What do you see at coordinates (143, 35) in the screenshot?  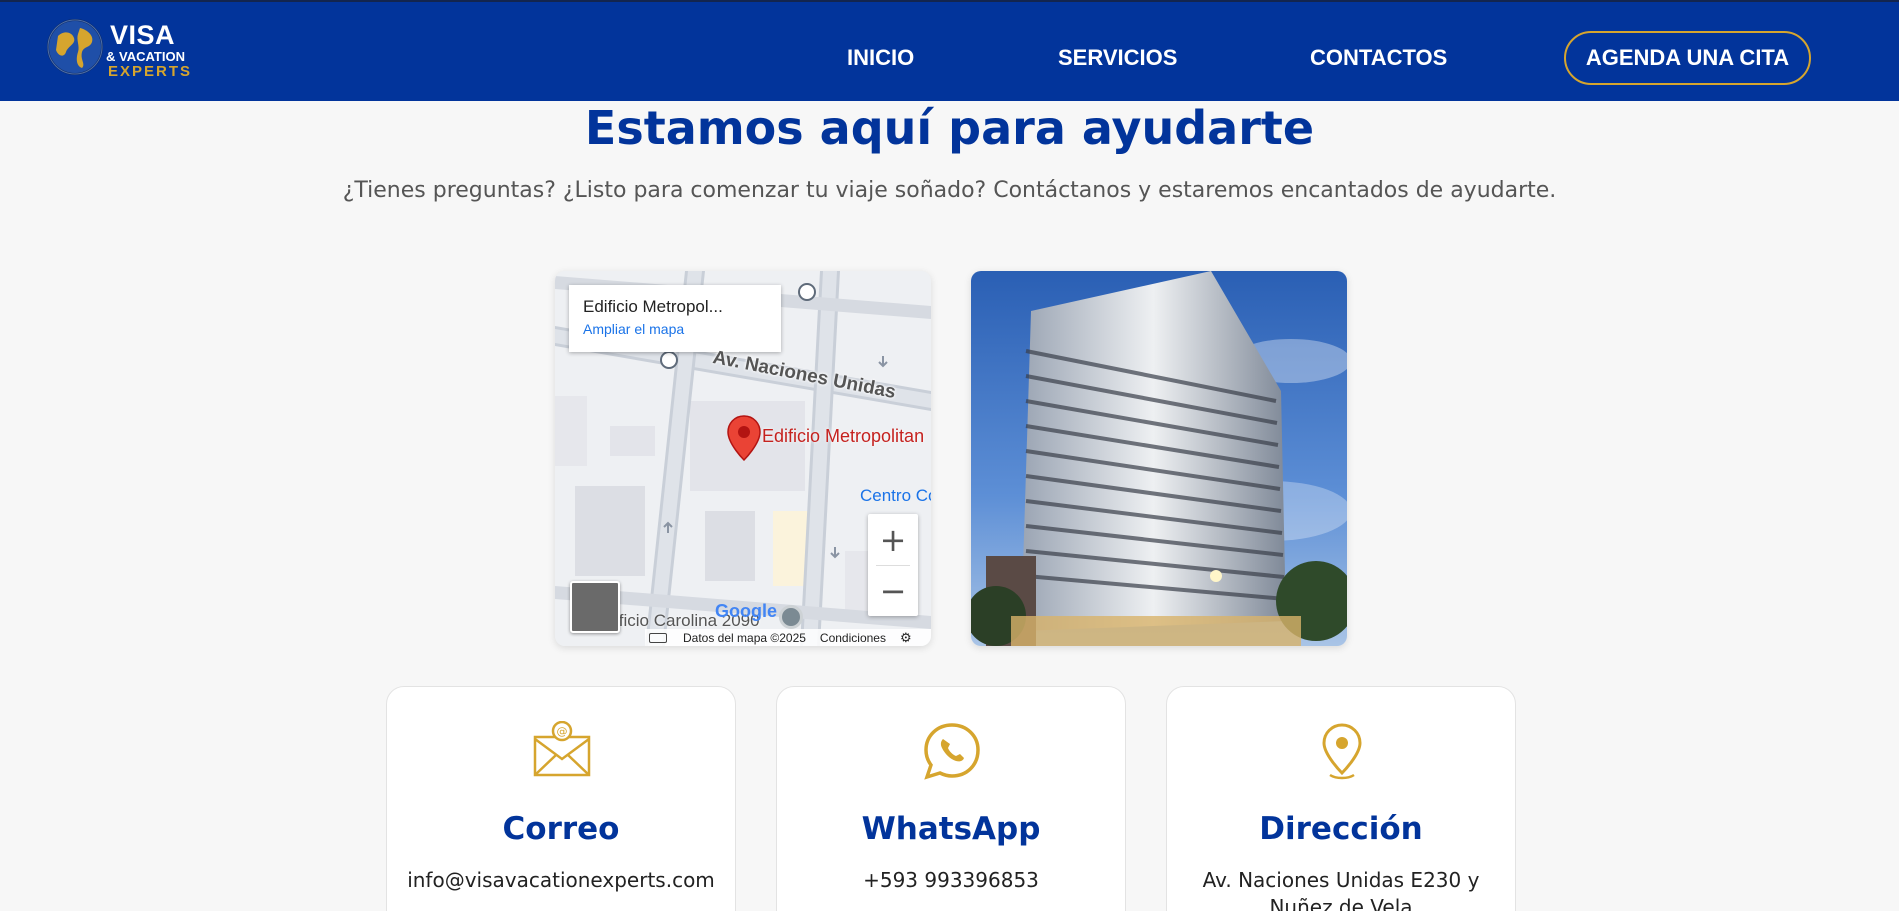 I see `logo-visa-text: VISA` at bounding box center [143, 35].